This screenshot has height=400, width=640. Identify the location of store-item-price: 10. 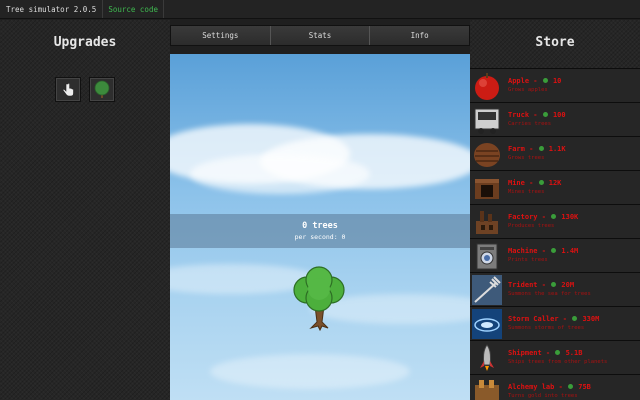
(557, 80).